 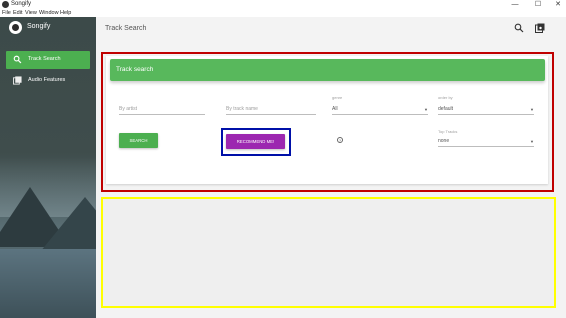 What do you see at coordinates (331, 29) in the screenshot?
I see `header: Track Search` at bounding box center [331, 29].